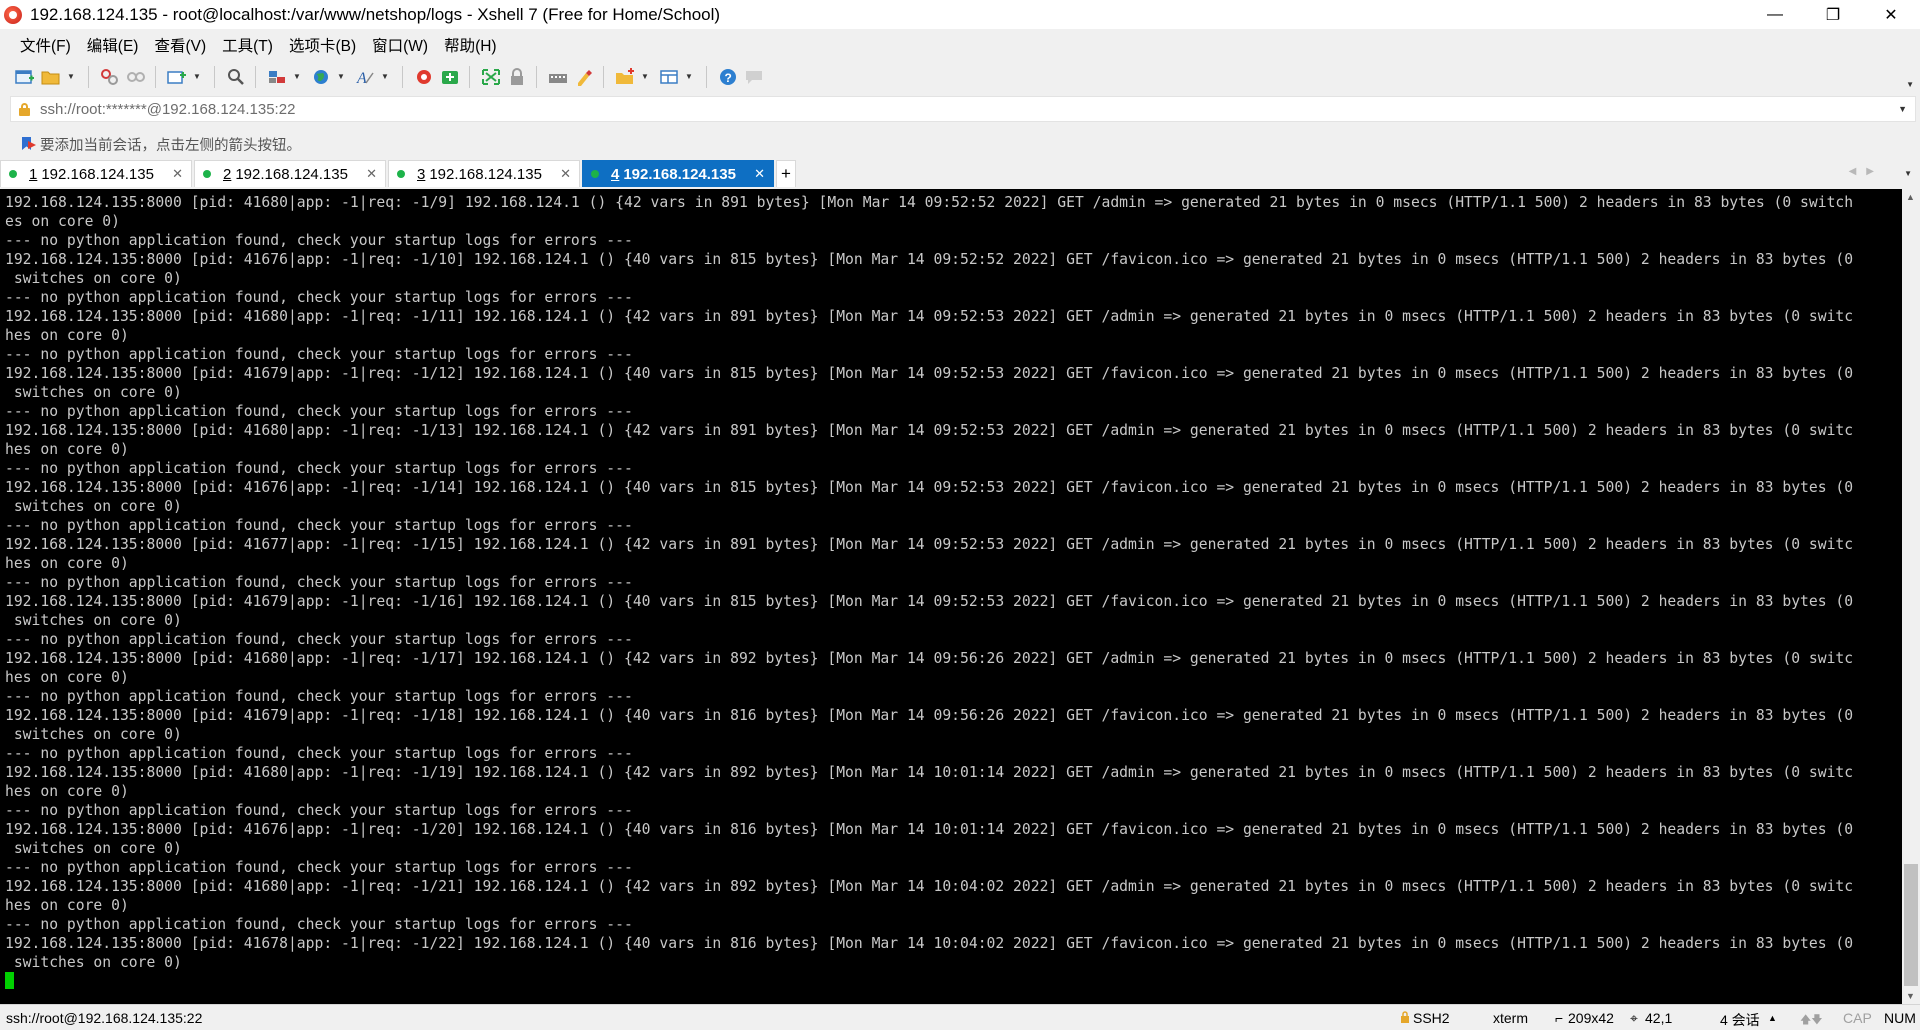  Describe the element at coordinates (558, 77) in the screenshot. I see `keyboard-icon` at that location.